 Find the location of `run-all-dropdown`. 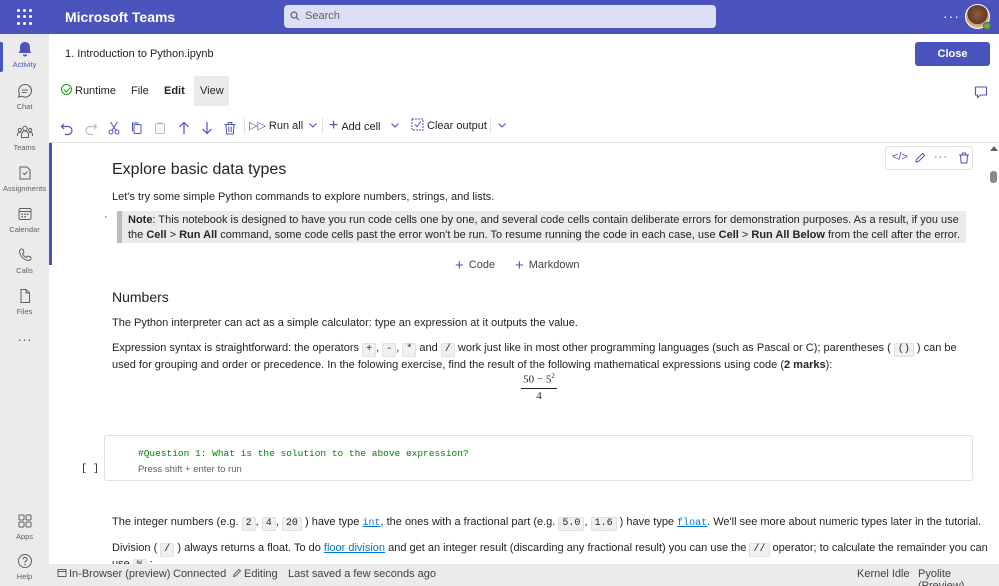

run-all-dropdown is located at coordinates (313, 126).